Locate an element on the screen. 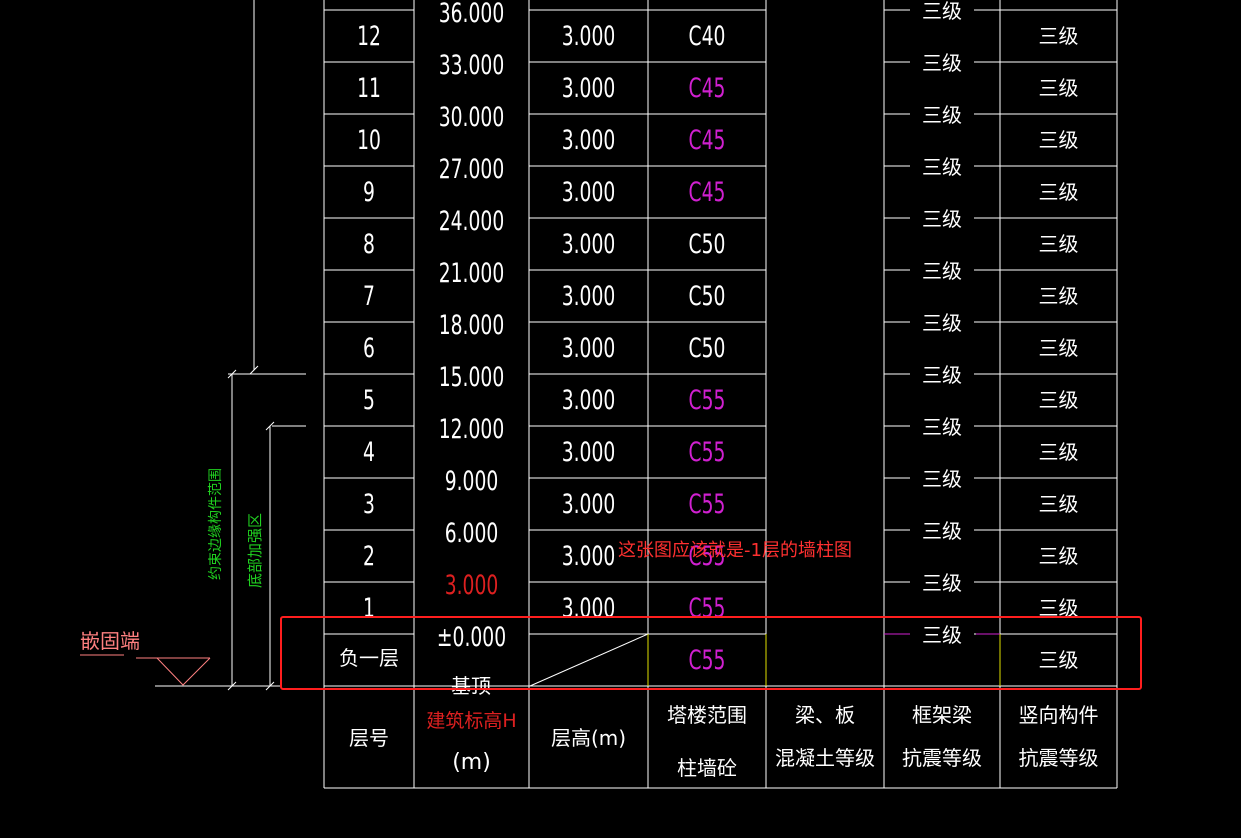  floor-cell: 12 is located at coordinates (369, 37).